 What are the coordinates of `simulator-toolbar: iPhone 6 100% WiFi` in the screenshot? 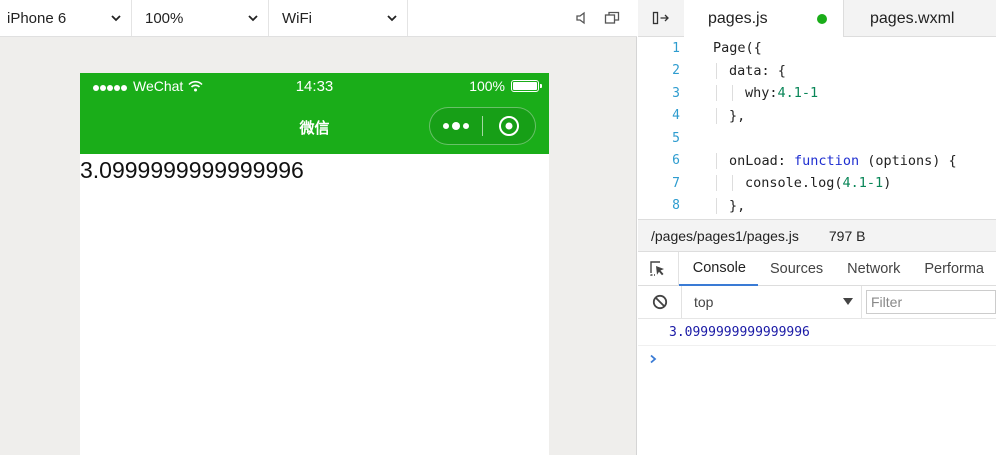 It's located at (318, 18).